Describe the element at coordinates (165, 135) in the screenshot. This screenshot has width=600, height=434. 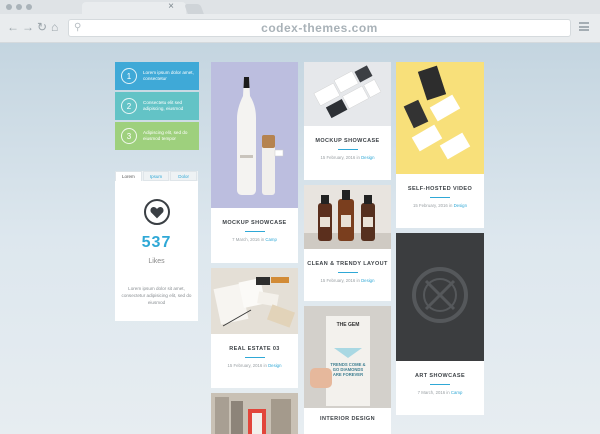
I see `step-text: Adipiscing elit, sed do eiusmod tempor` at that location.